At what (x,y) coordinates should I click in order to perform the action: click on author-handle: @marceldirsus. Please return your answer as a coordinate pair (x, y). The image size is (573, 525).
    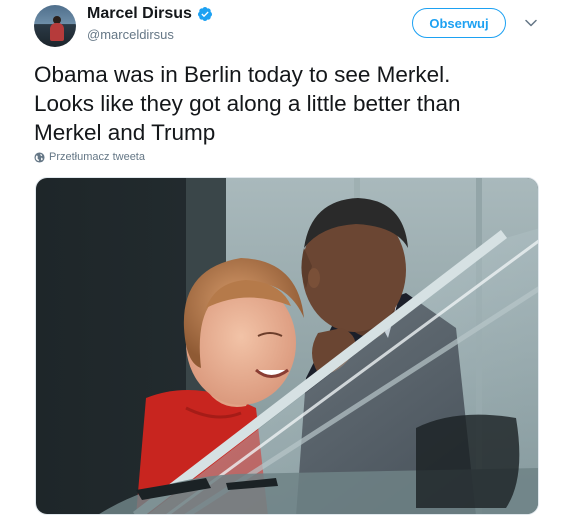
    Looking at the image, I should click on (130, 35).